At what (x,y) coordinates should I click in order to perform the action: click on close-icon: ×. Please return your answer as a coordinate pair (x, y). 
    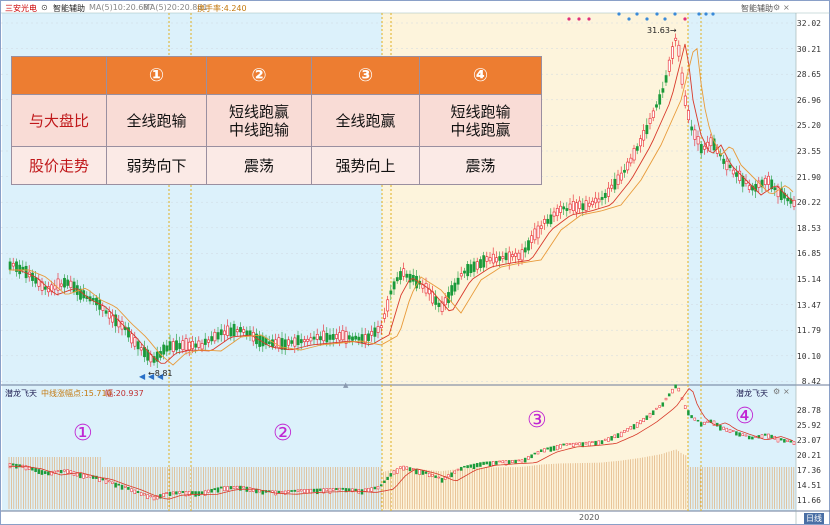
    Looking at the image, I should click on (786, 7).